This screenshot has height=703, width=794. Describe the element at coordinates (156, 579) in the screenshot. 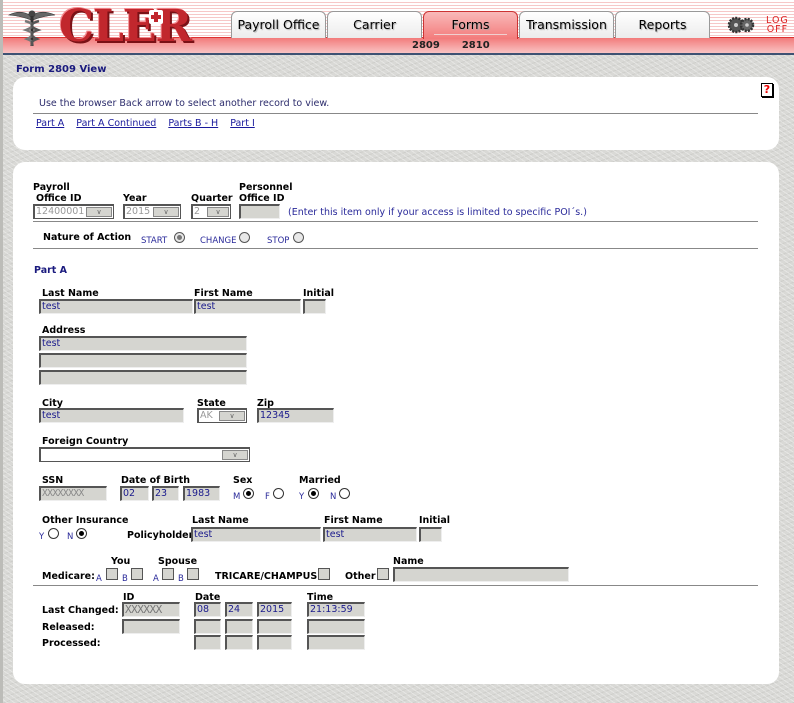

I see `spouse-a-label: A` at that location.